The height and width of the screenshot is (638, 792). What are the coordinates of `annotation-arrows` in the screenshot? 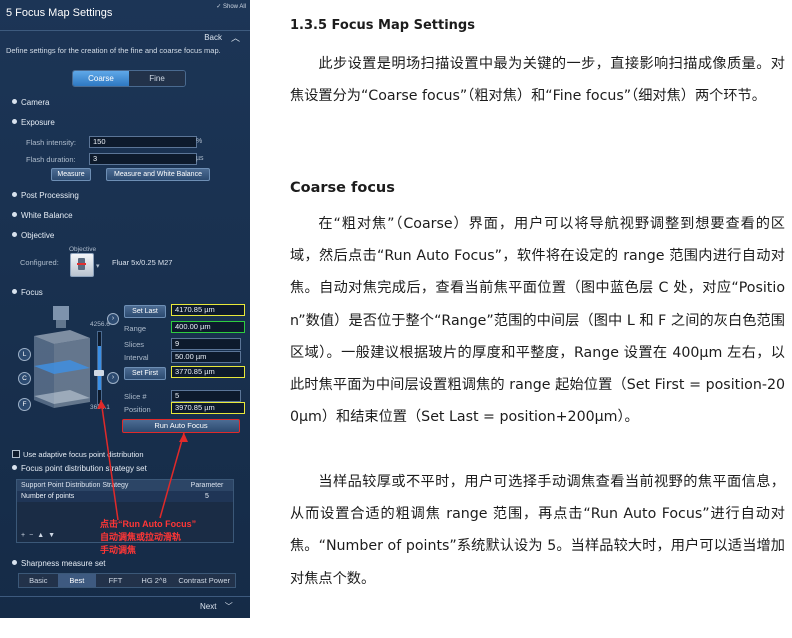 It's located at (142, 460).